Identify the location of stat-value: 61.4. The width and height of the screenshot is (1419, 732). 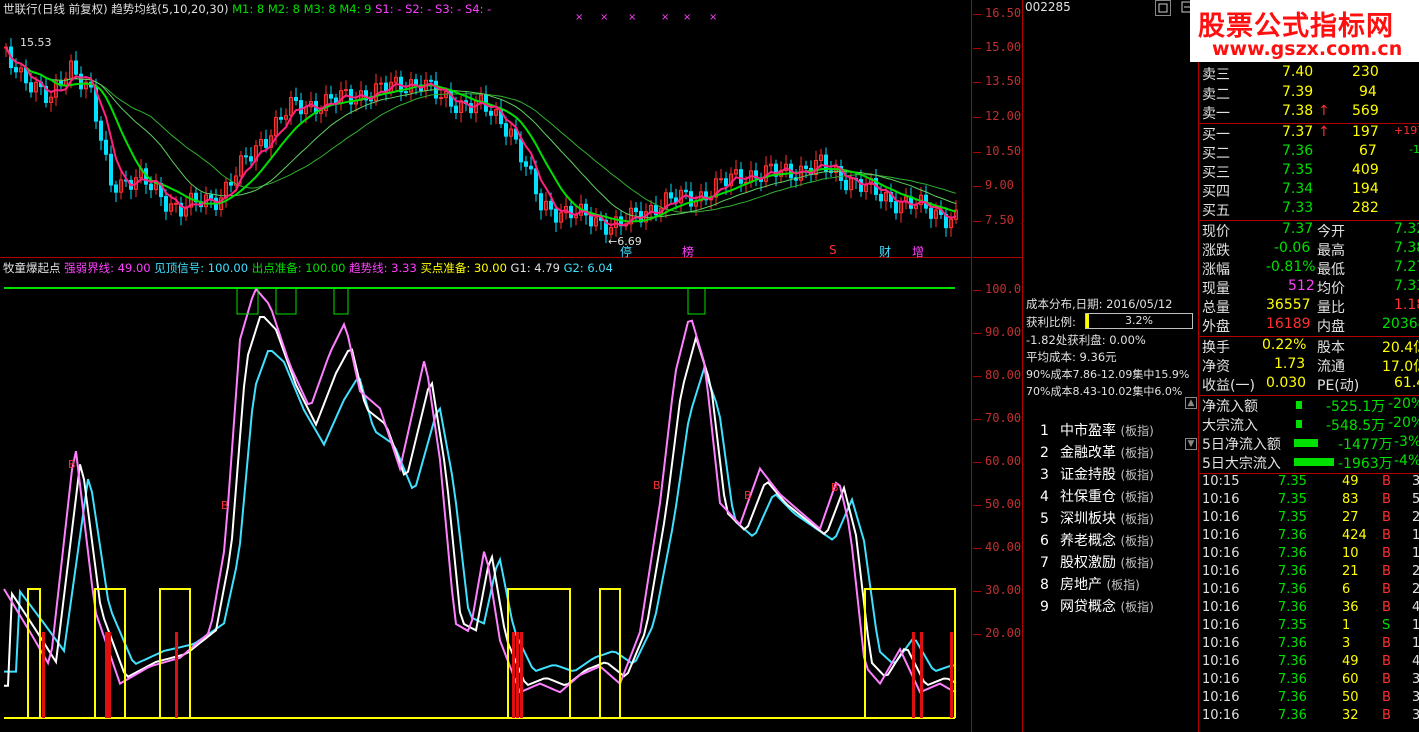
(1406, 383).